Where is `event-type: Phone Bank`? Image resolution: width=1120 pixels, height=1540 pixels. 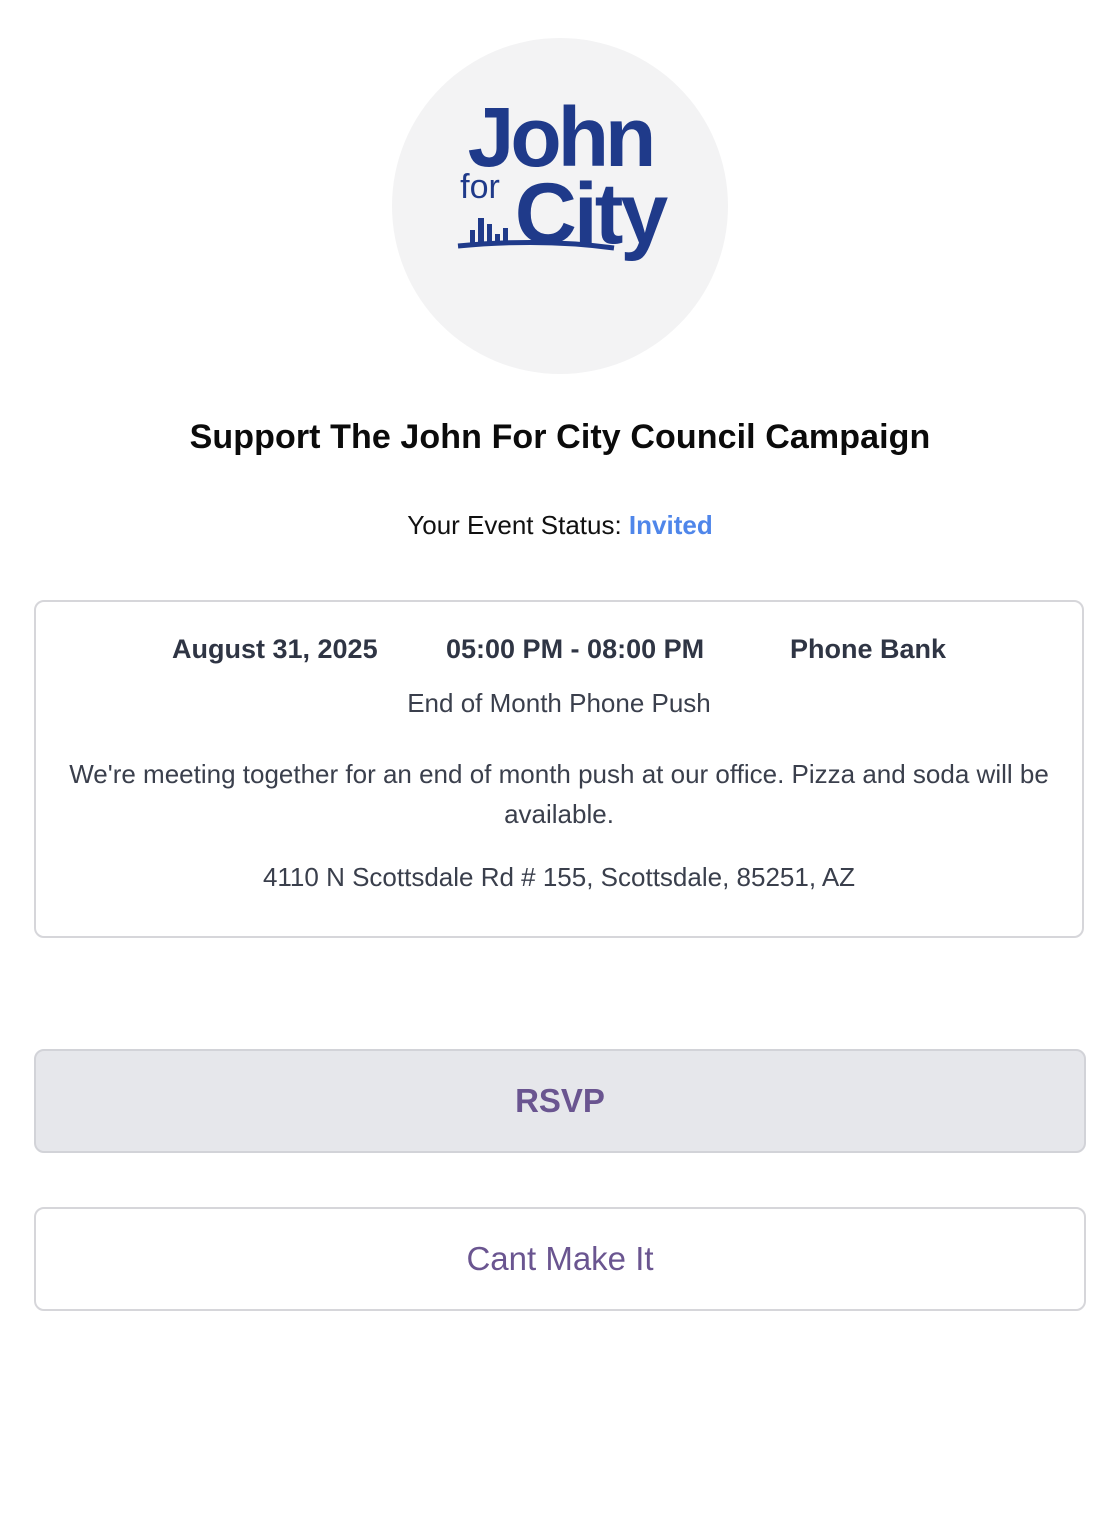
event-type: Phone Bank is located at coordinates (868, 649).